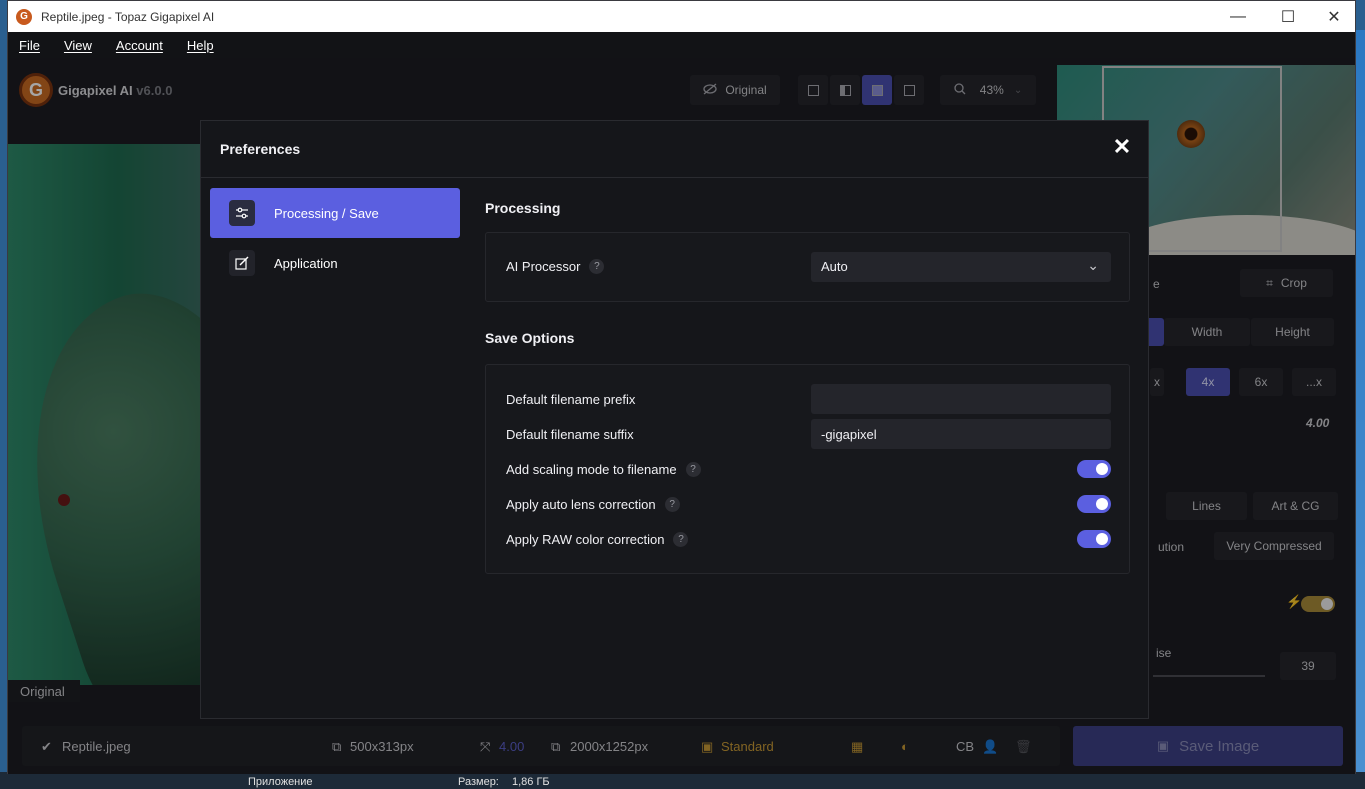 Image resolution: width=1365 pixels, height=789 pixels. I want to click on maximize-button: ☐, so click(1288, 16).